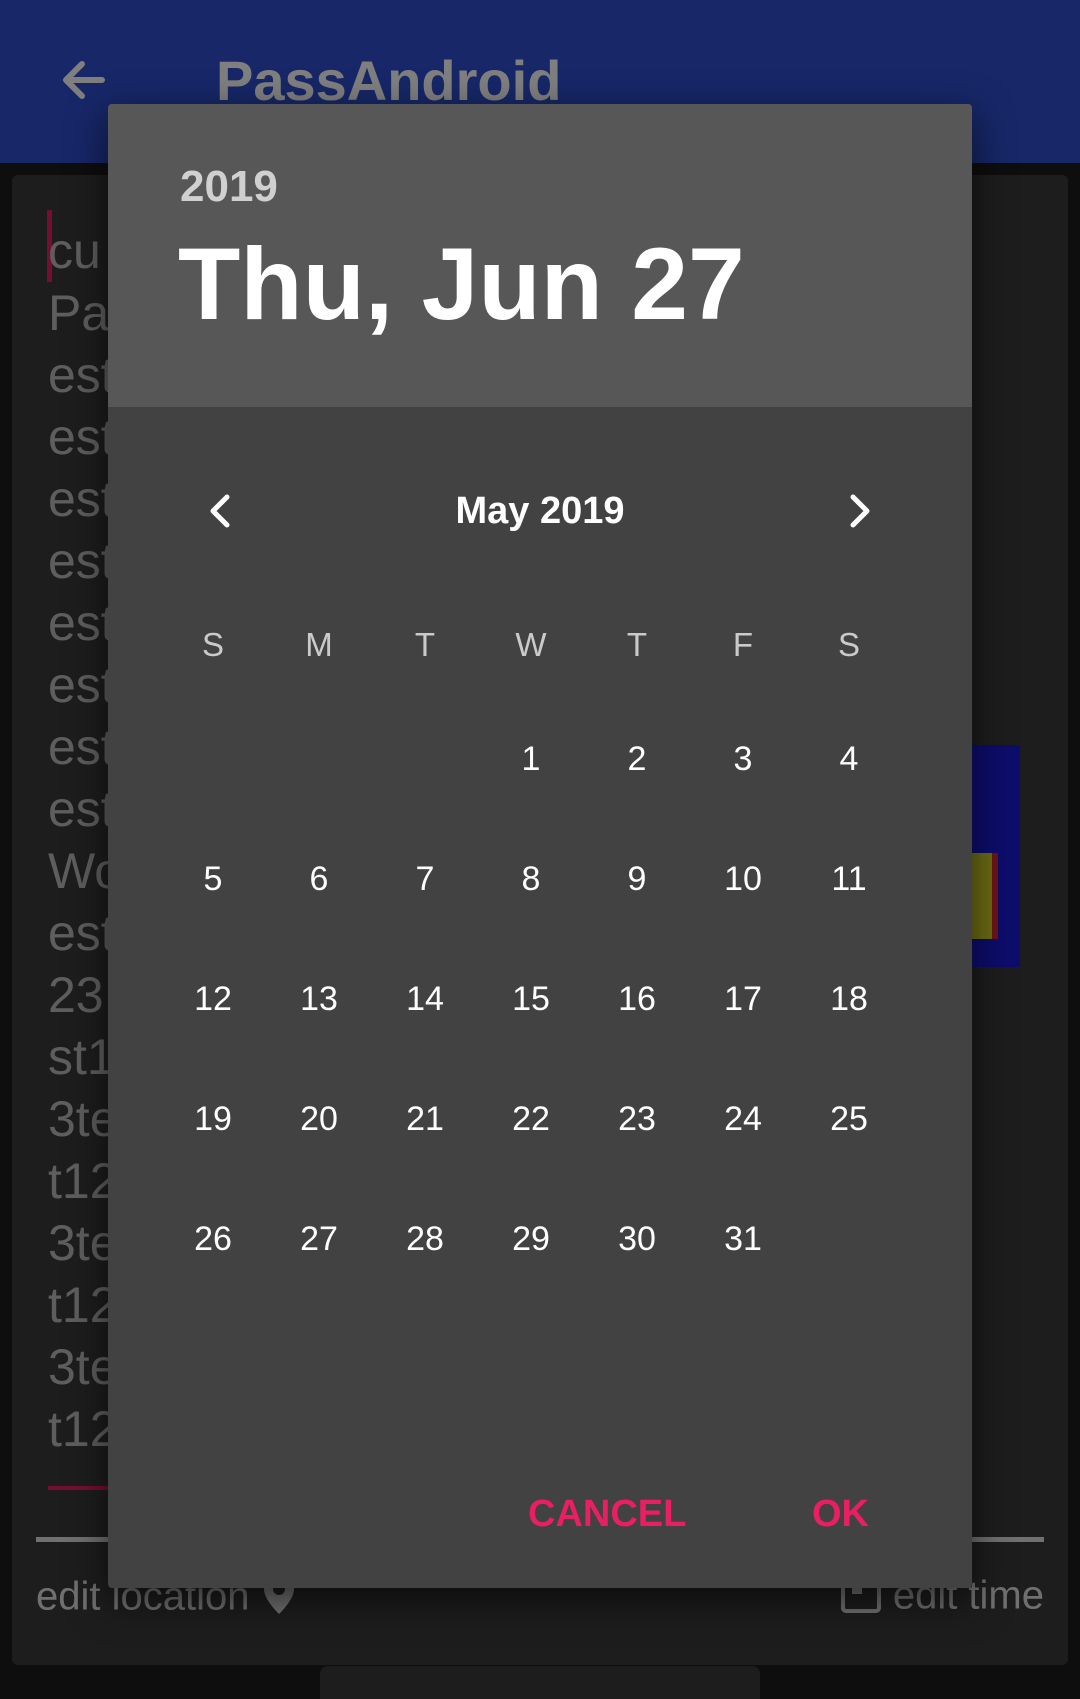  Describe the element at coordinates (425, 1239) in the screenshot. I see `day-cell: 28` at that location.